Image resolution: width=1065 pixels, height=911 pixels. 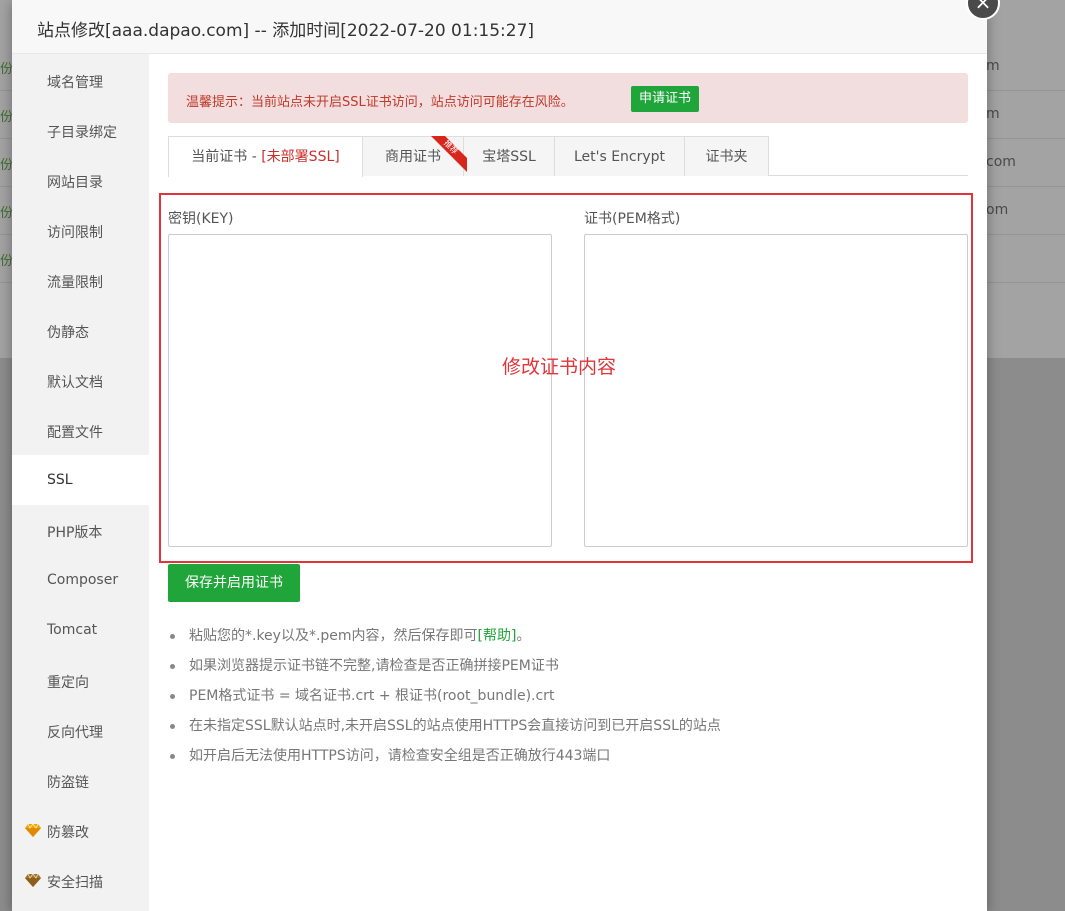 I want to click on sidebar-item-config-file: 配置文件, so click(x=80, y=430).